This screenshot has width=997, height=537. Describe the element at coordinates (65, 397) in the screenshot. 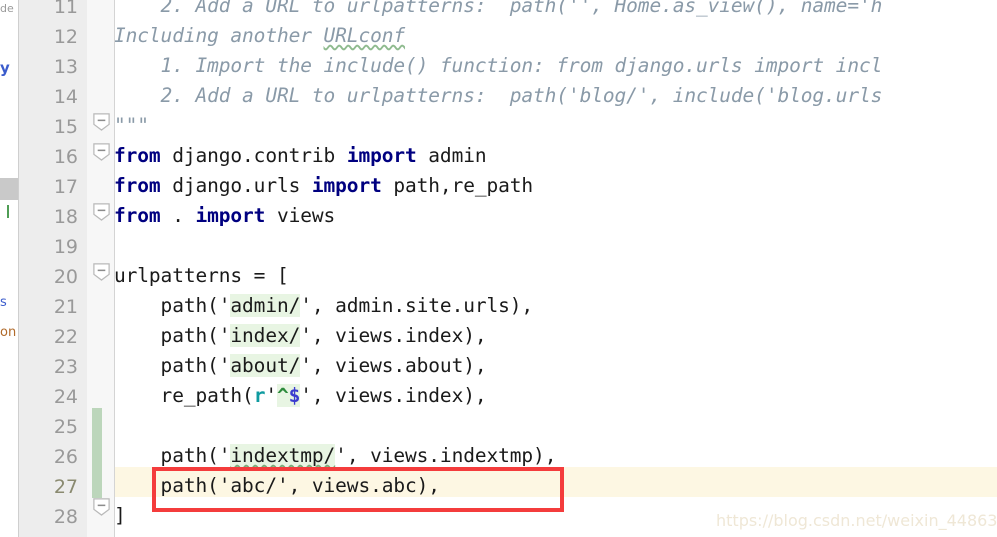

I see `line-number: 24` at that location.